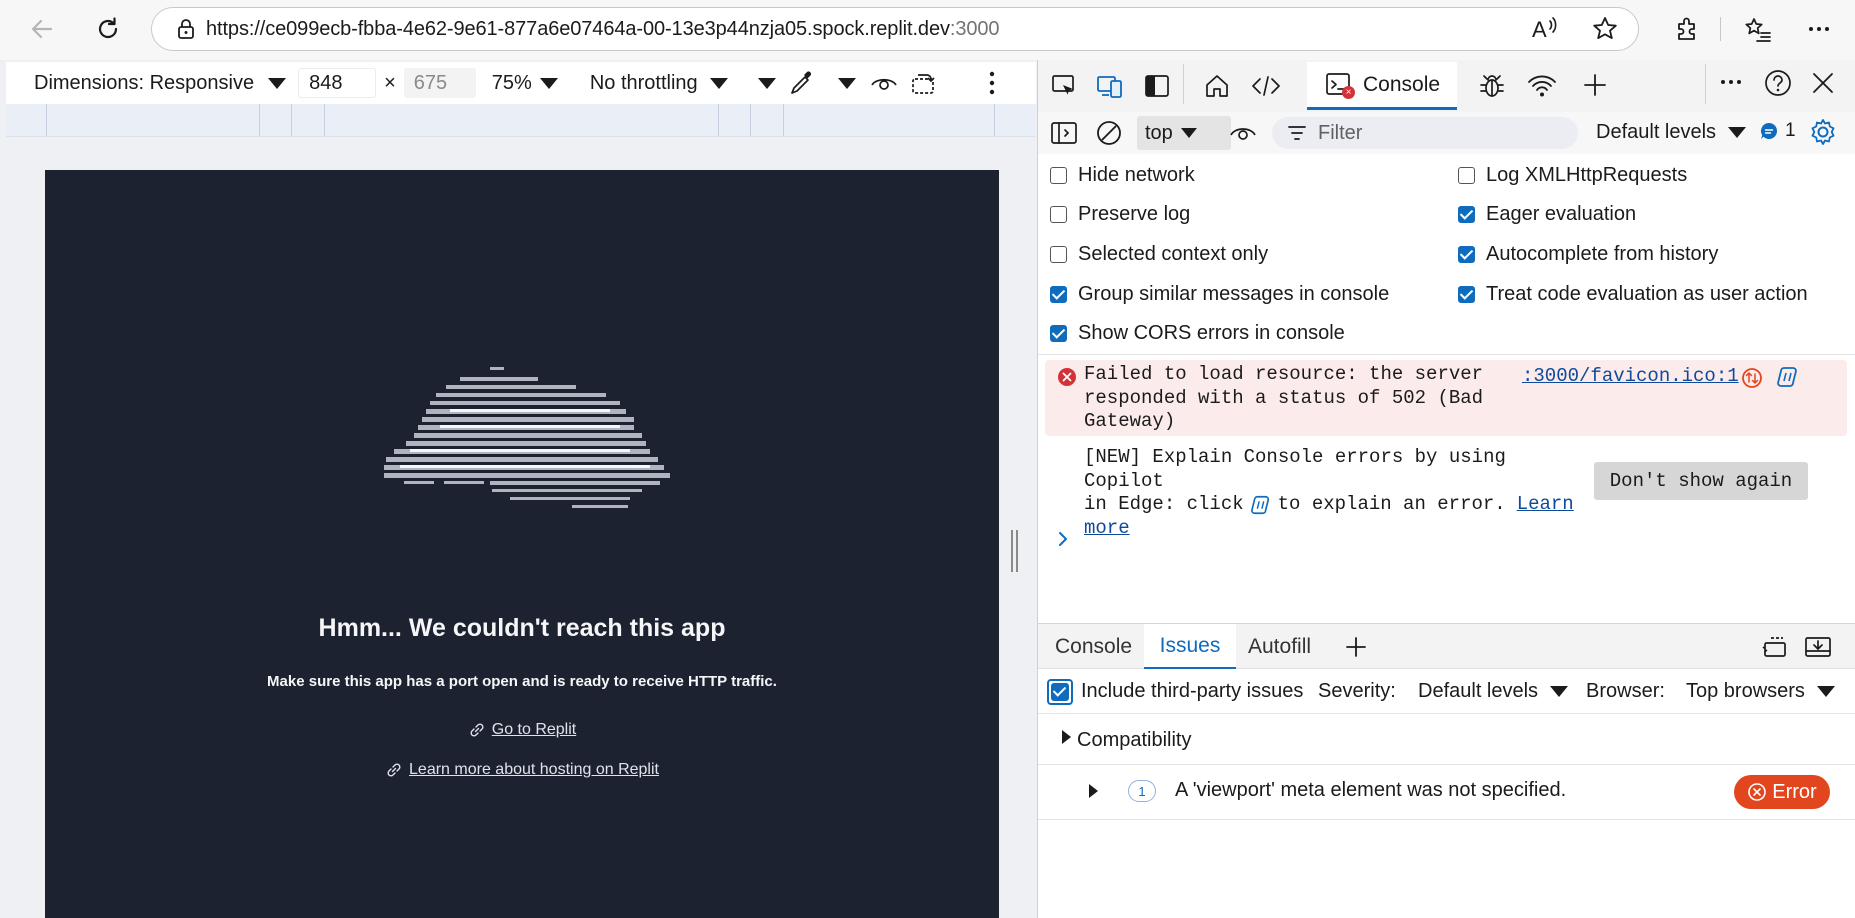  I want to click on drawer-tab-autofill: Autofill, so click(1279, 646).